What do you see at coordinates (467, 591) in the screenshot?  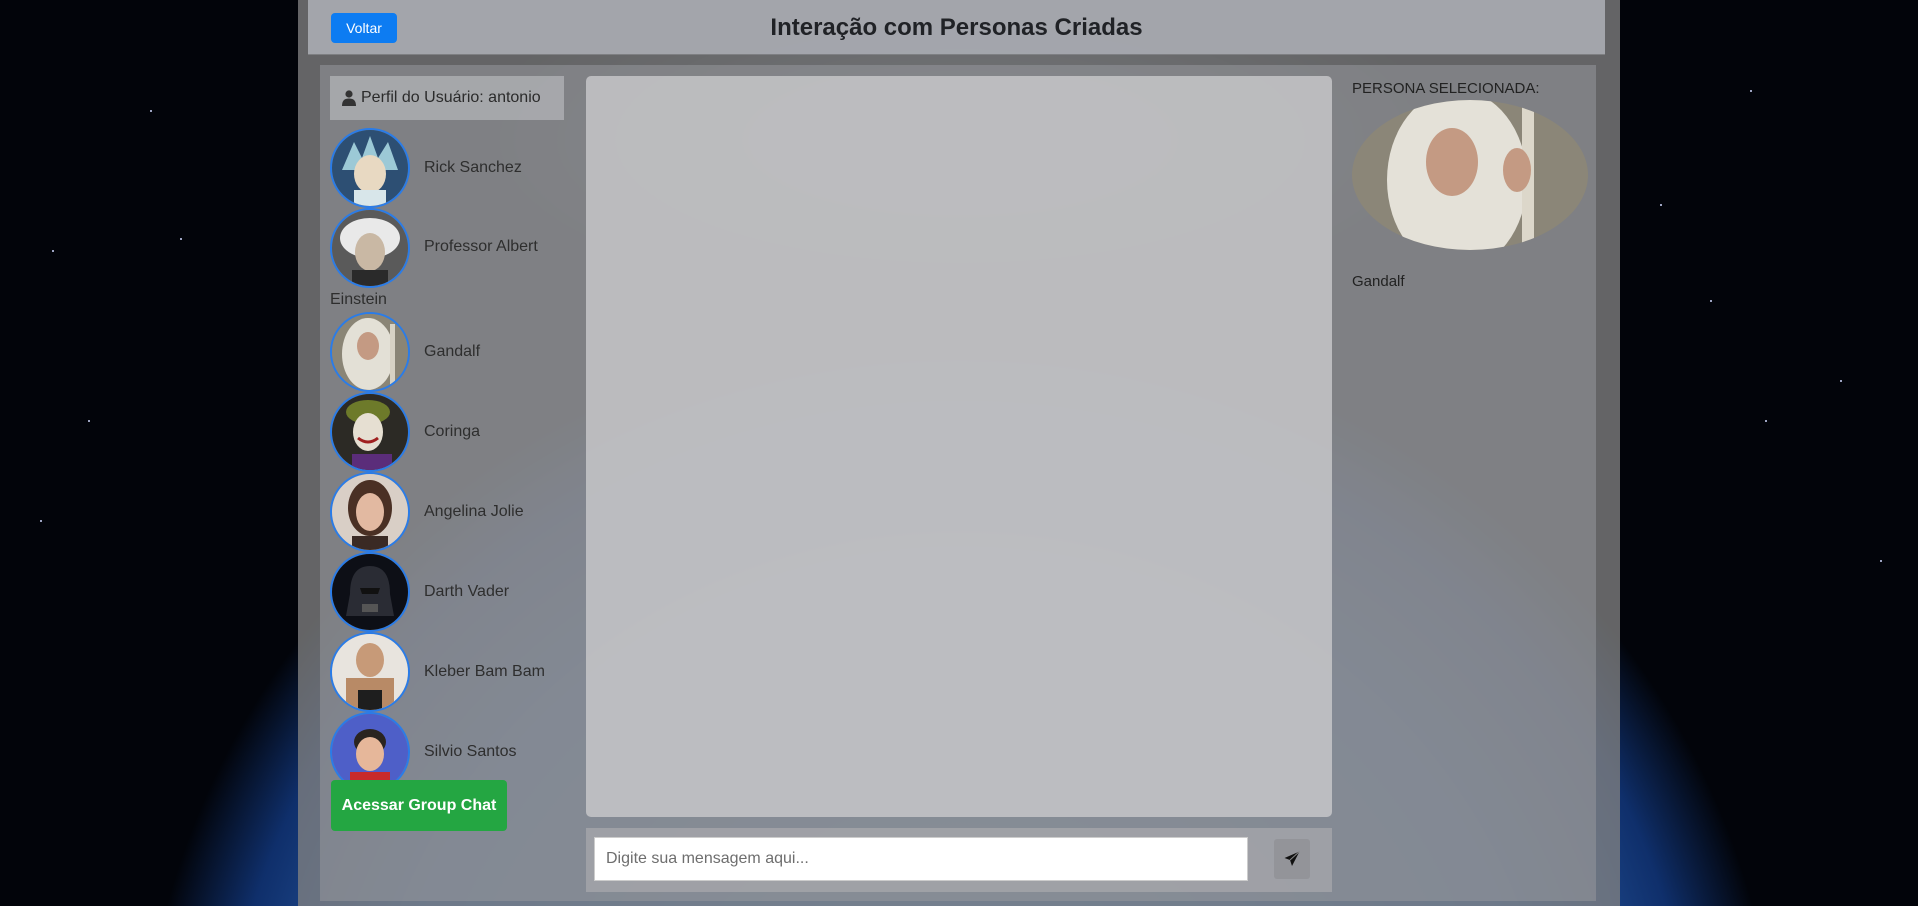 I see `persona-name: Darth Vader` at bounding box center [467, 591].